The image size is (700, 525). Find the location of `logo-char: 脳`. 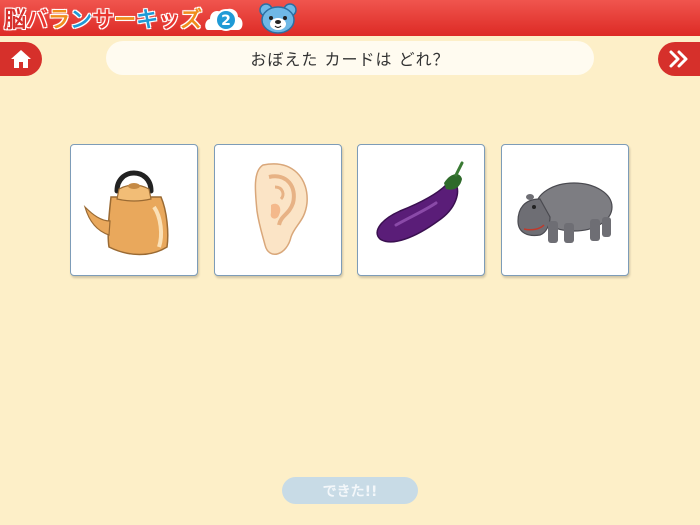

logo-char: 脳 is located at coordinates (15, 20).